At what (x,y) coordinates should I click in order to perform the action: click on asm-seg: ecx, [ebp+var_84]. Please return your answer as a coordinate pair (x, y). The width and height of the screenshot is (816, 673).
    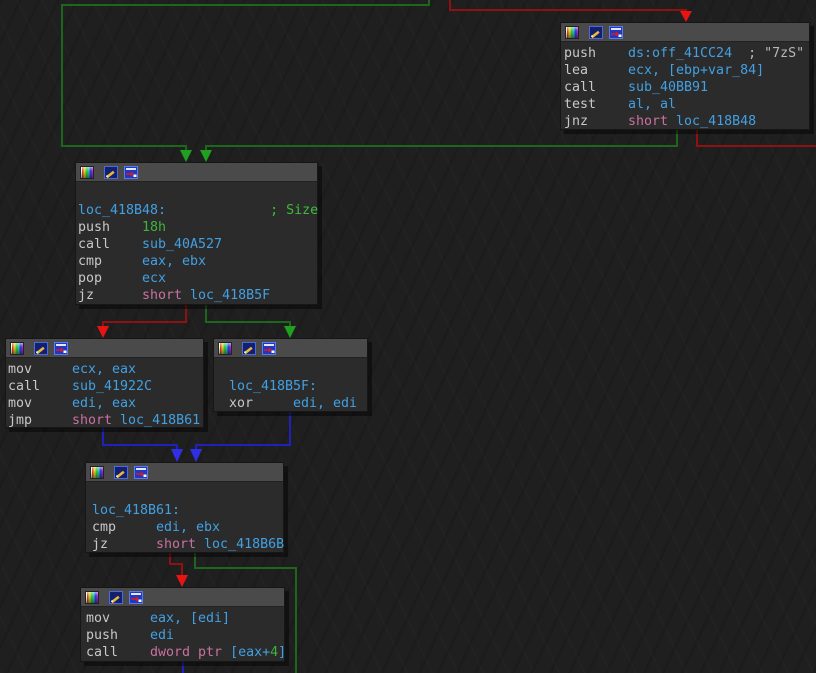
    Looking at the image, I should click on (696, 70).